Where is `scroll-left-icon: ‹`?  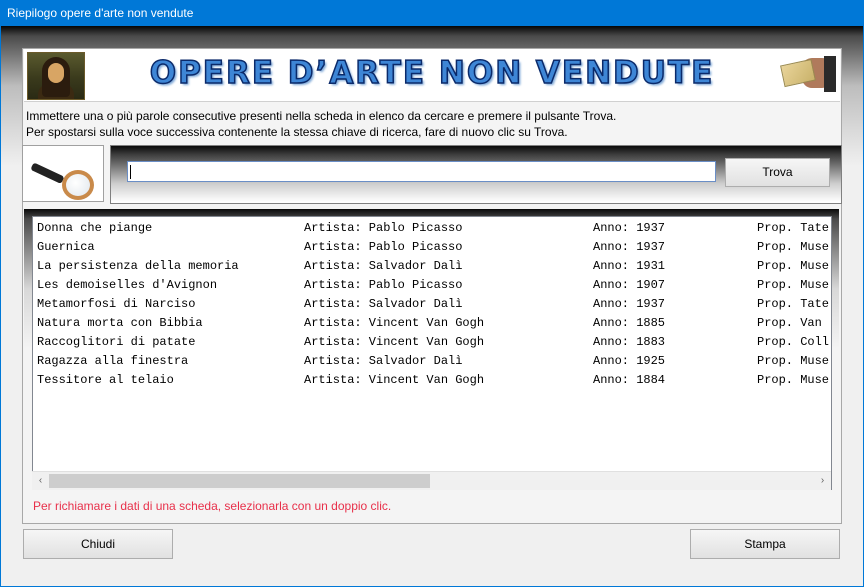
scroll-left-icon: ‹ is located at coordinates (40, 481).